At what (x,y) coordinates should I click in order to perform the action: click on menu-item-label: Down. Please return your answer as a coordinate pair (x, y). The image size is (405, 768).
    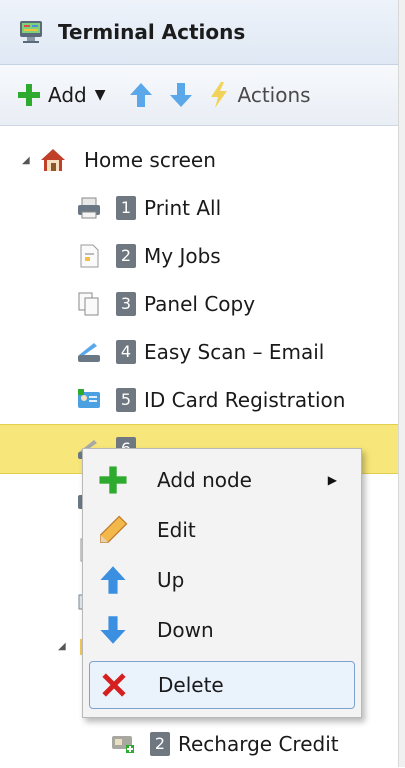
    Looking at the image, I should click on (185, 630).